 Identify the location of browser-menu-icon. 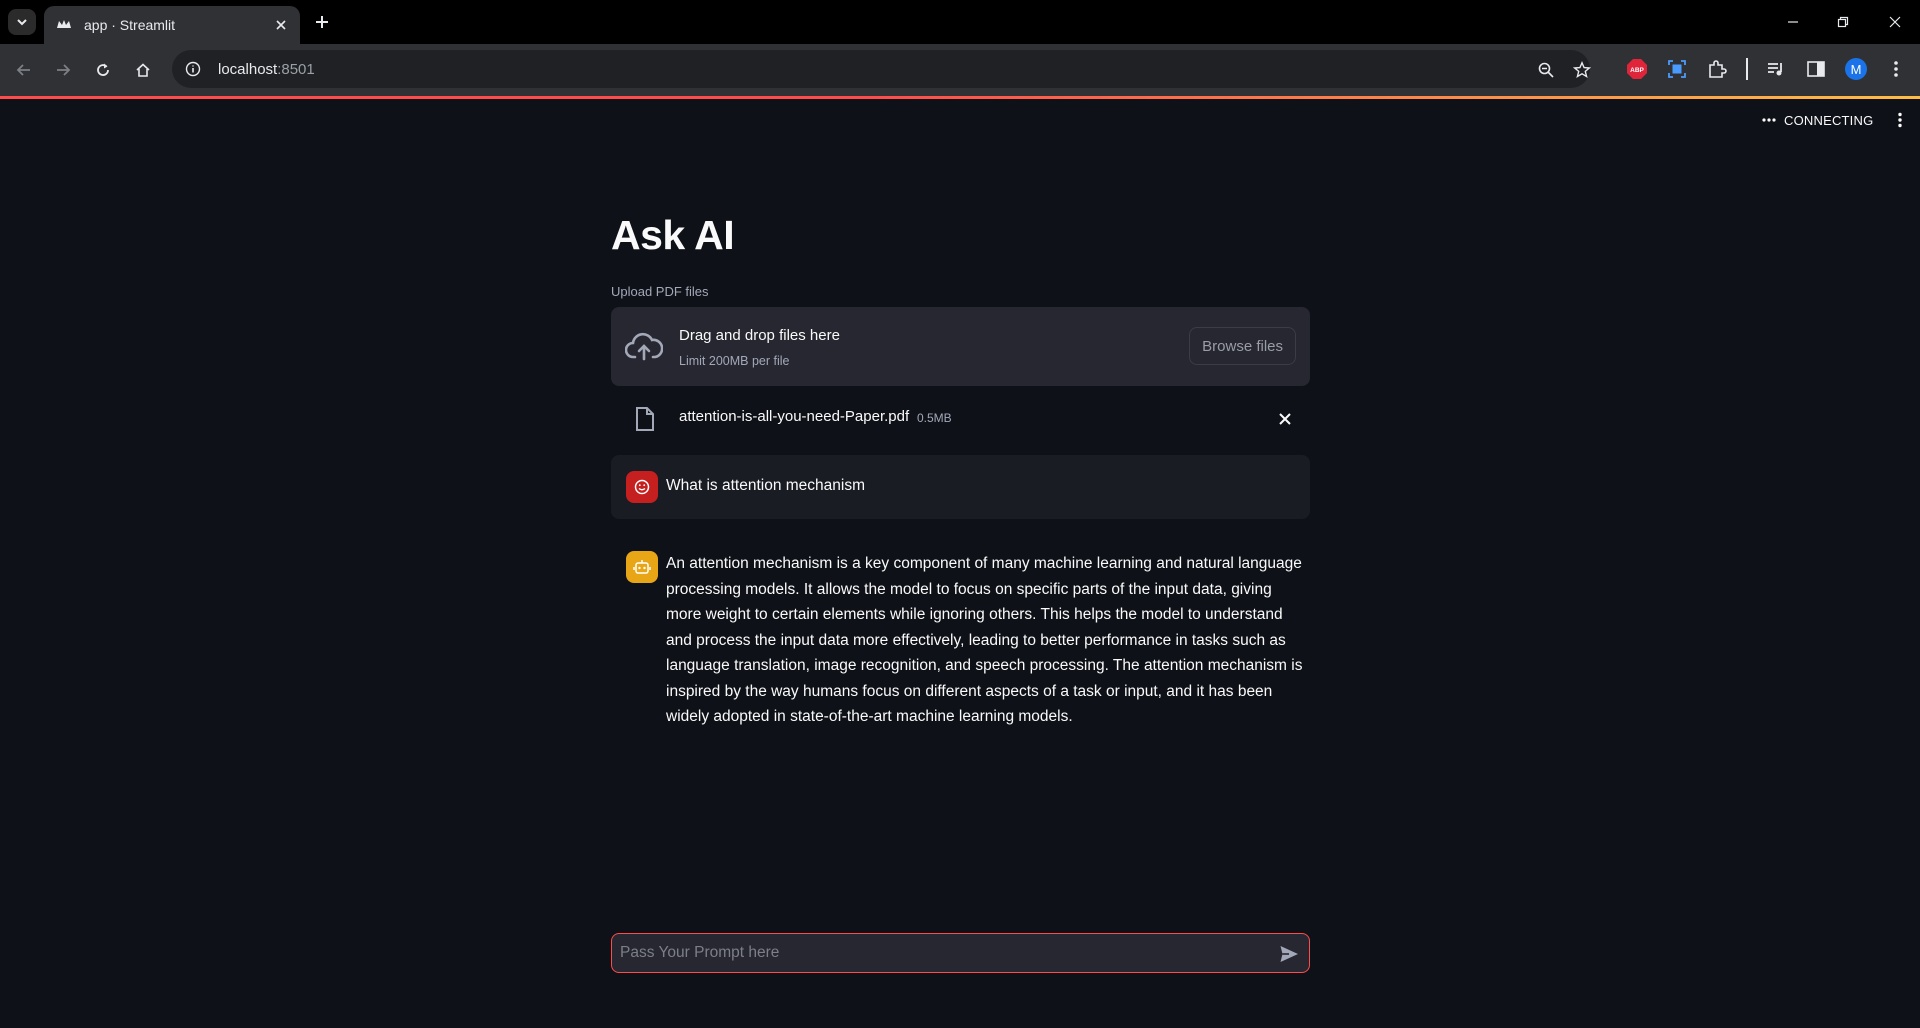
(1896, 69).